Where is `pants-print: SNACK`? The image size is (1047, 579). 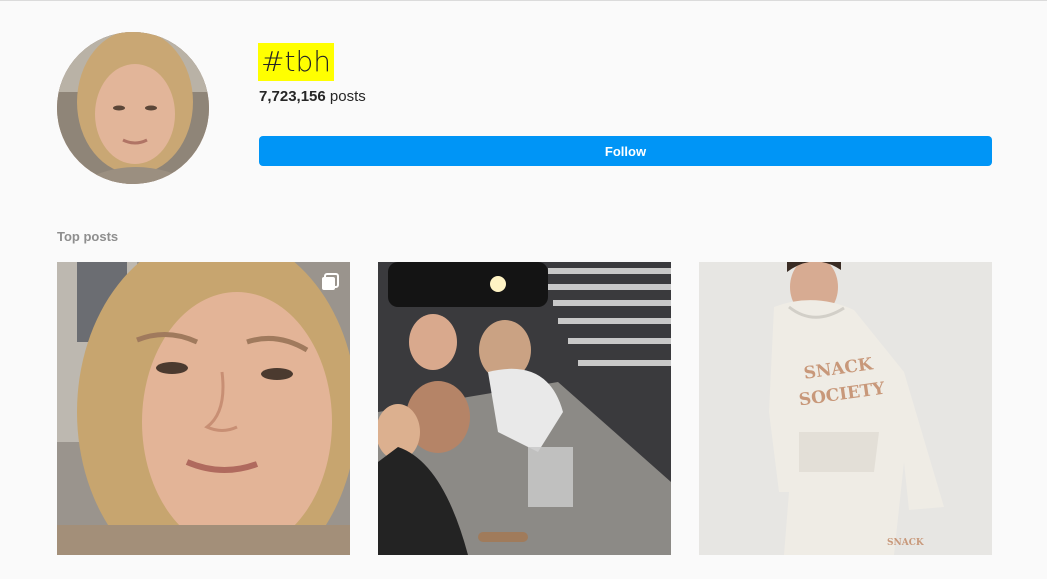
pants-print: SNACK is located at coordinates (906, 543).